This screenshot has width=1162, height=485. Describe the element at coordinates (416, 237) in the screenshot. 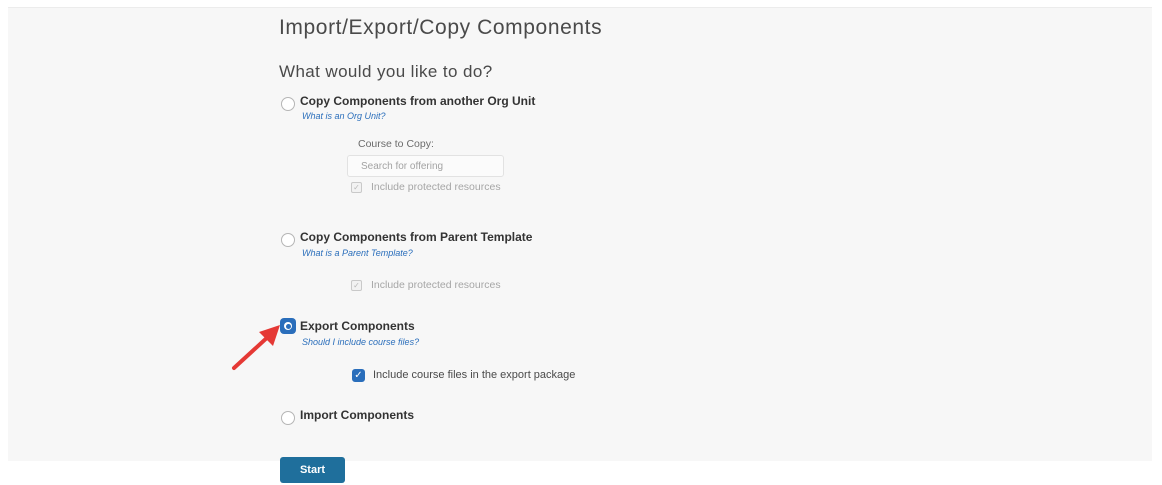

I see `option-label-copy-parent-template: Copy Components from Parent Template` at that location.